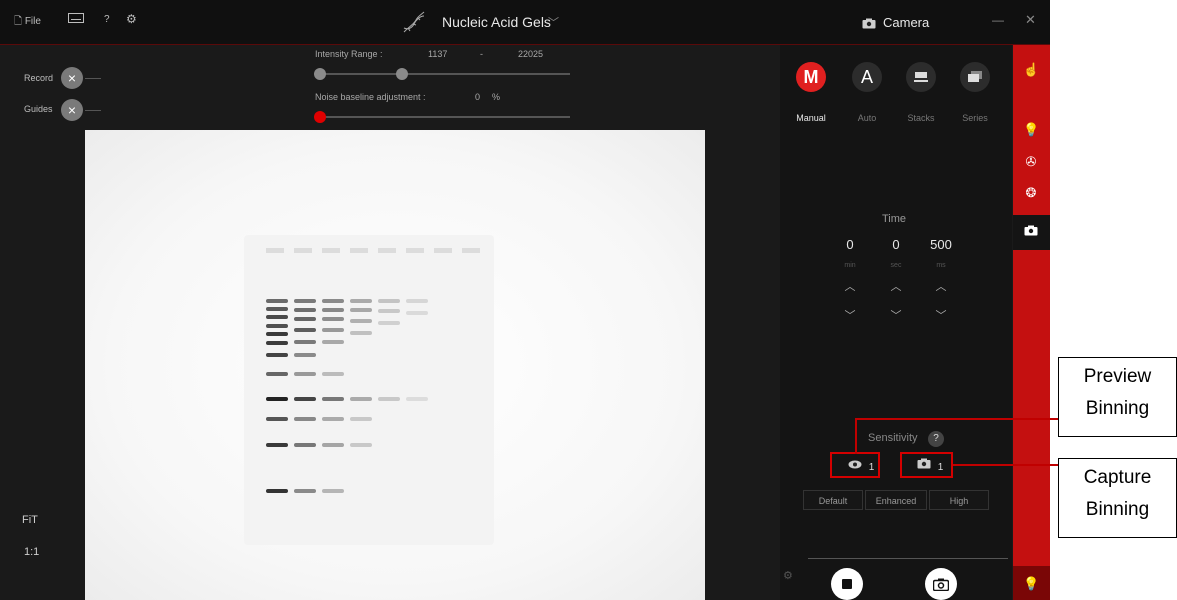 This screenshot has height=600, width=1177. I want to click on seconds-up-arrow-icon: ︿, so click(896, 286).